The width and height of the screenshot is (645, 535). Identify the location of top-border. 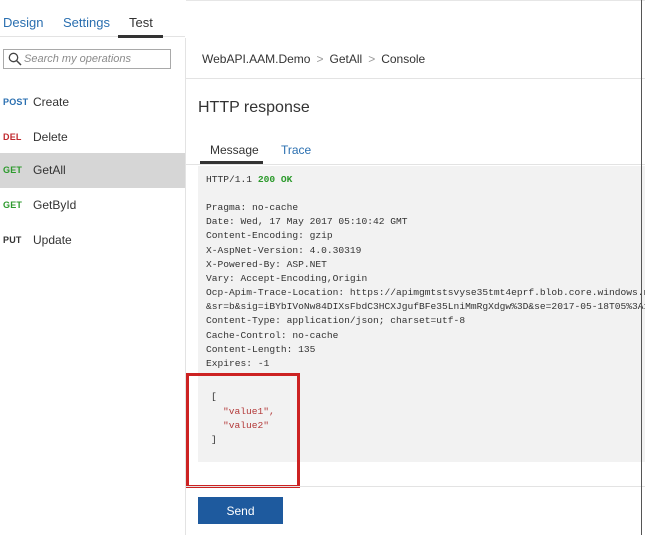
(415, 0).